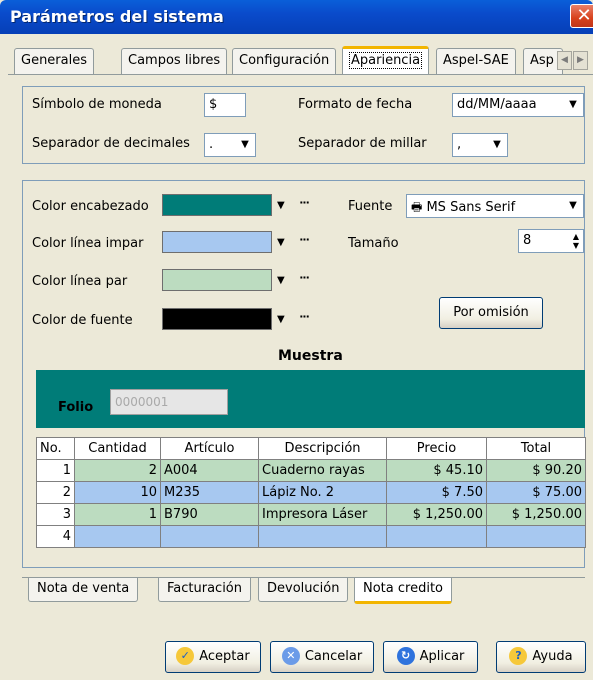 This screenshot has width=593, height=680. Describe the element at coordinates (217, 280) in the screenshot. I see `even-line-color-swatch` at that location.